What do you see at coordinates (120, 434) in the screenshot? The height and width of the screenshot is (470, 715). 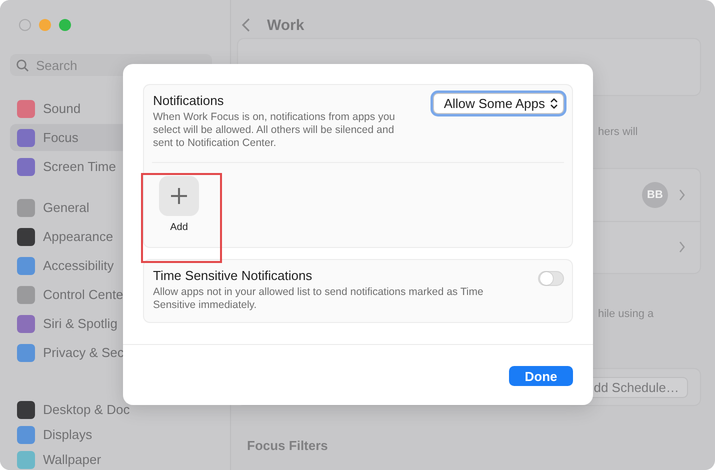 I see `sidebar-item: Displays` at bounding box center [120, 434].